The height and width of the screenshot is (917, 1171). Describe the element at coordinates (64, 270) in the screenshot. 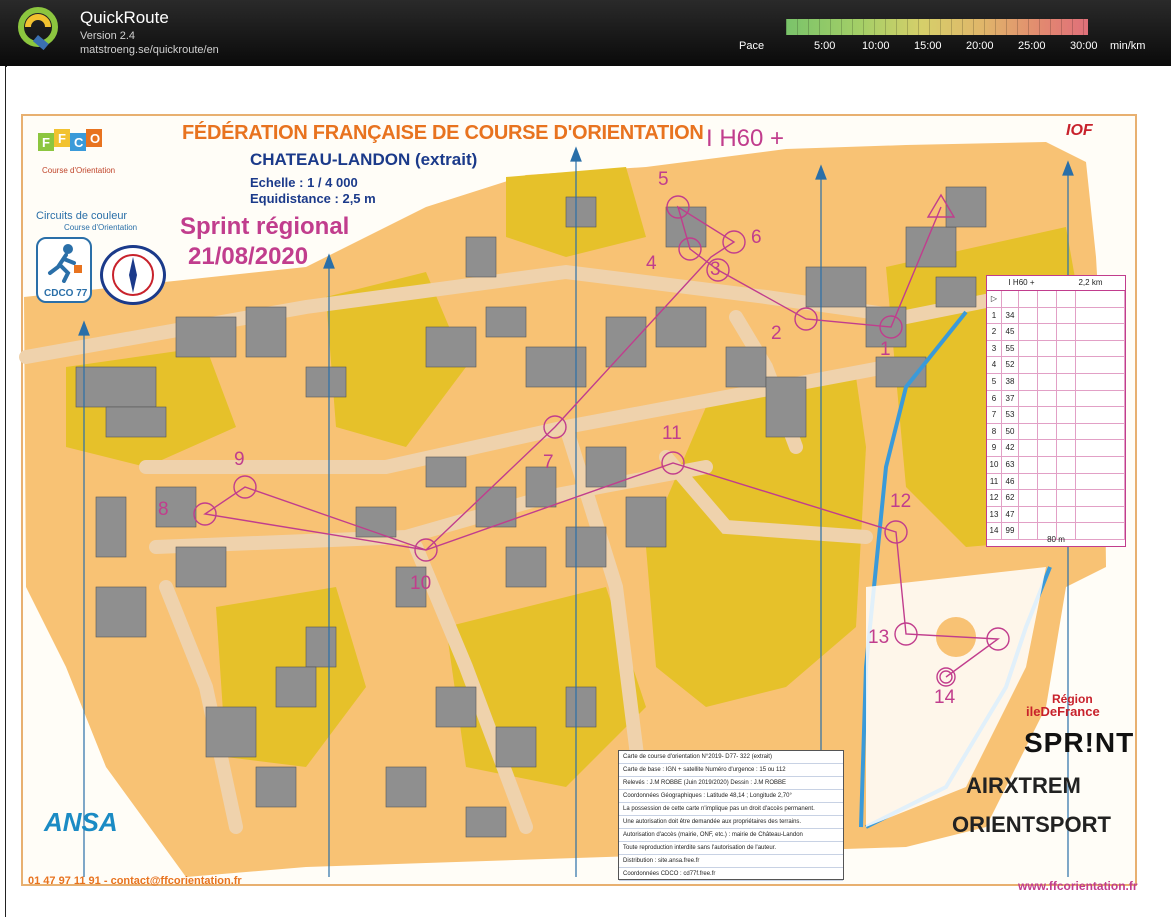

I see `cdco-logo: CDCO 77` at that location.